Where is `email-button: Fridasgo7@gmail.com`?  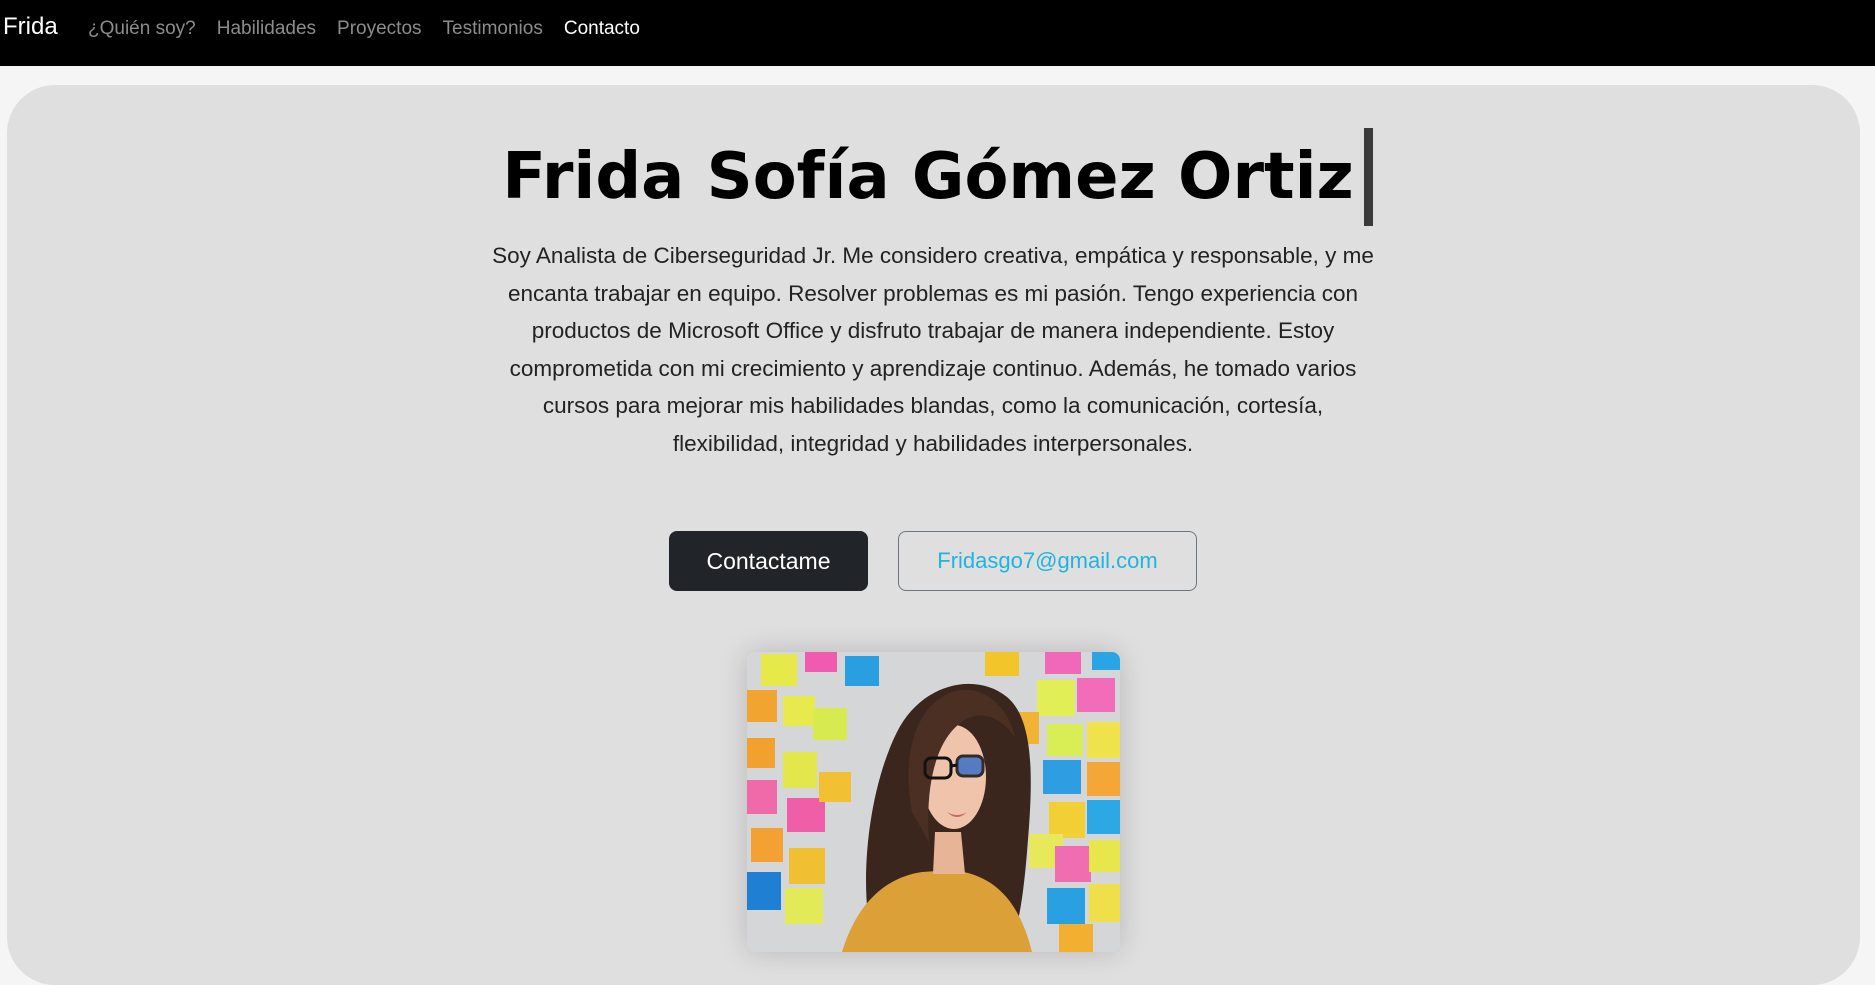 email-button: Fridasgo7@gmail.com is located at coordinates (1047, 561).